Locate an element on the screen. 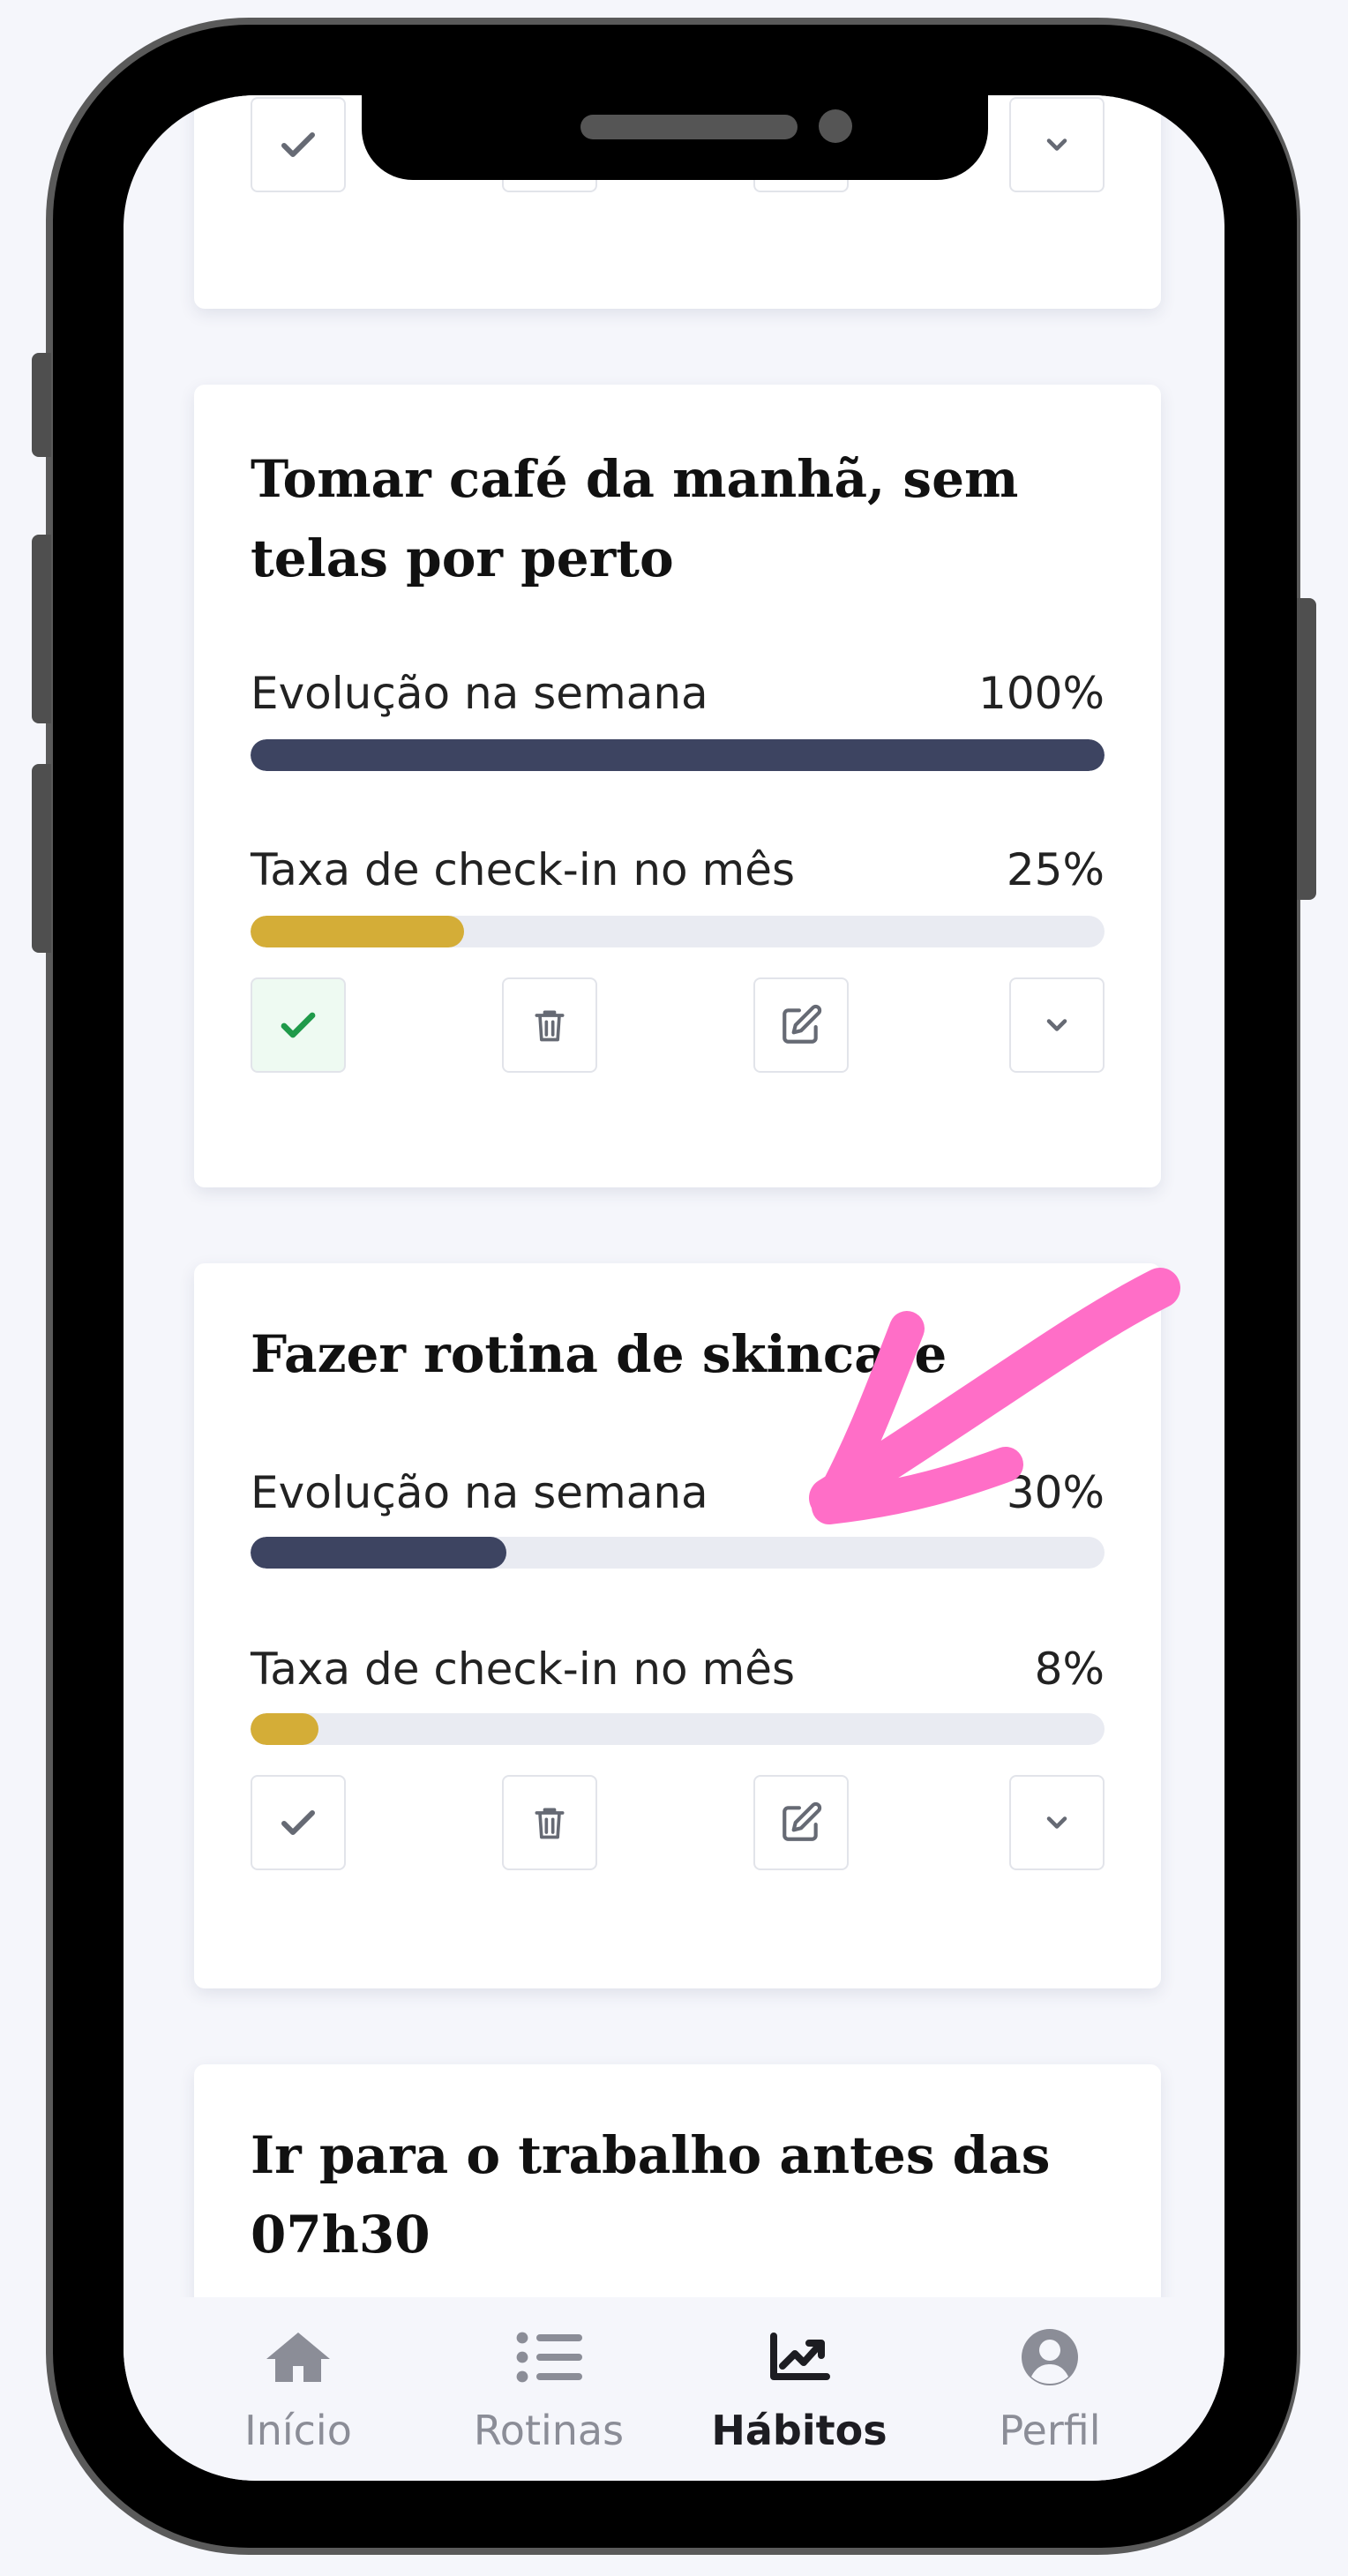 Image resolution: width=1348 pixels, height=2576 pixels. nav-label: Hábitos is located at coordinates (799, 2430).